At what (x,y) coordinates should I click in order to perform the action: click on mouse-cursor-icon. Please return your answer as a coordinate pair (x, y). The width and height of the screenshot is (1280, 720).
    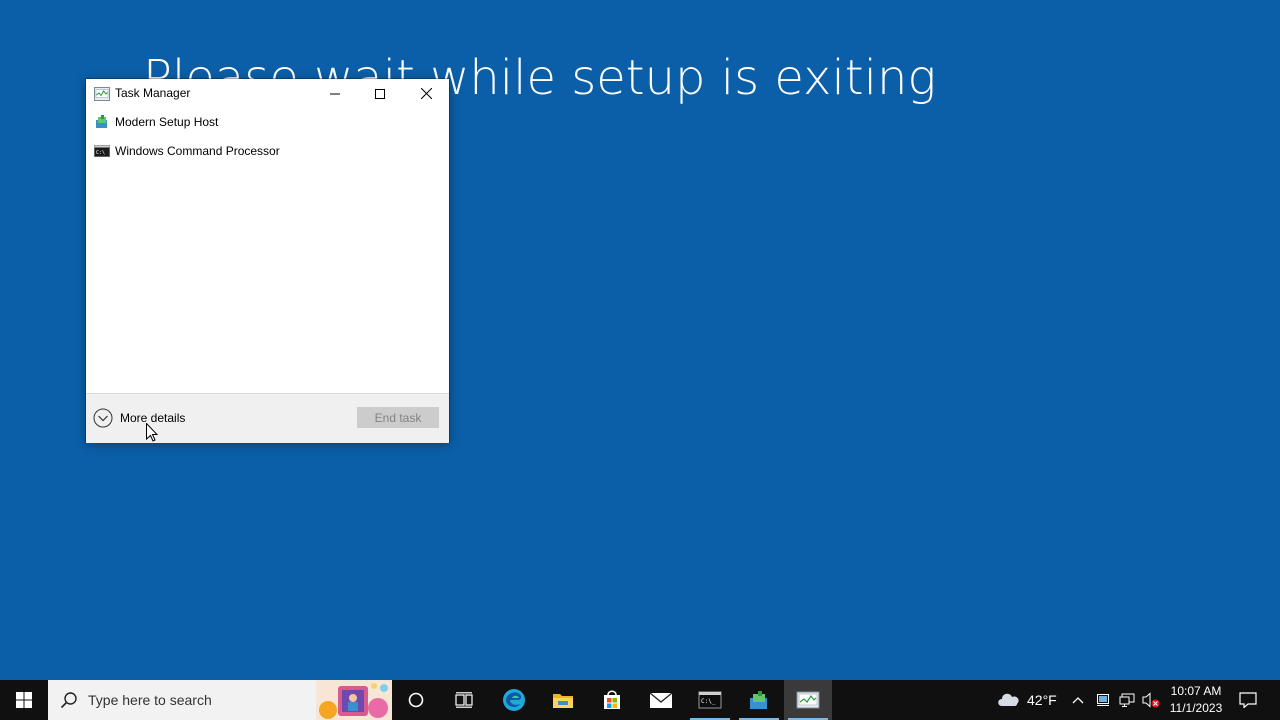
    Looking at the image, I should click on (152, 432).